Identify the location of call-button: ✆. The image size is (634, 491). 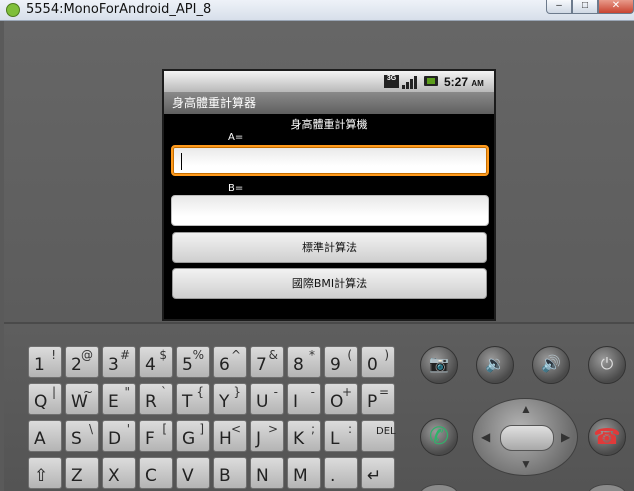
(439, 437).